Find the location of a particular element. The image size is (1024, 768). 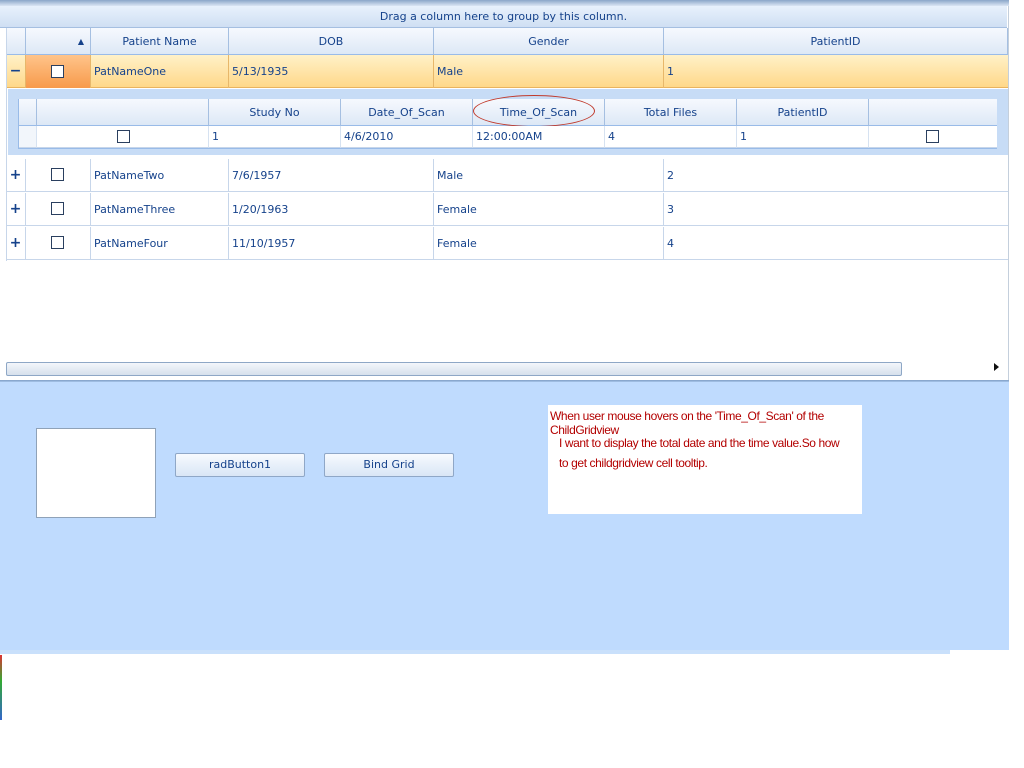

table-row: + PatNameTwo 7/6/1957 Male 2 is located at coordinates (507, 175).